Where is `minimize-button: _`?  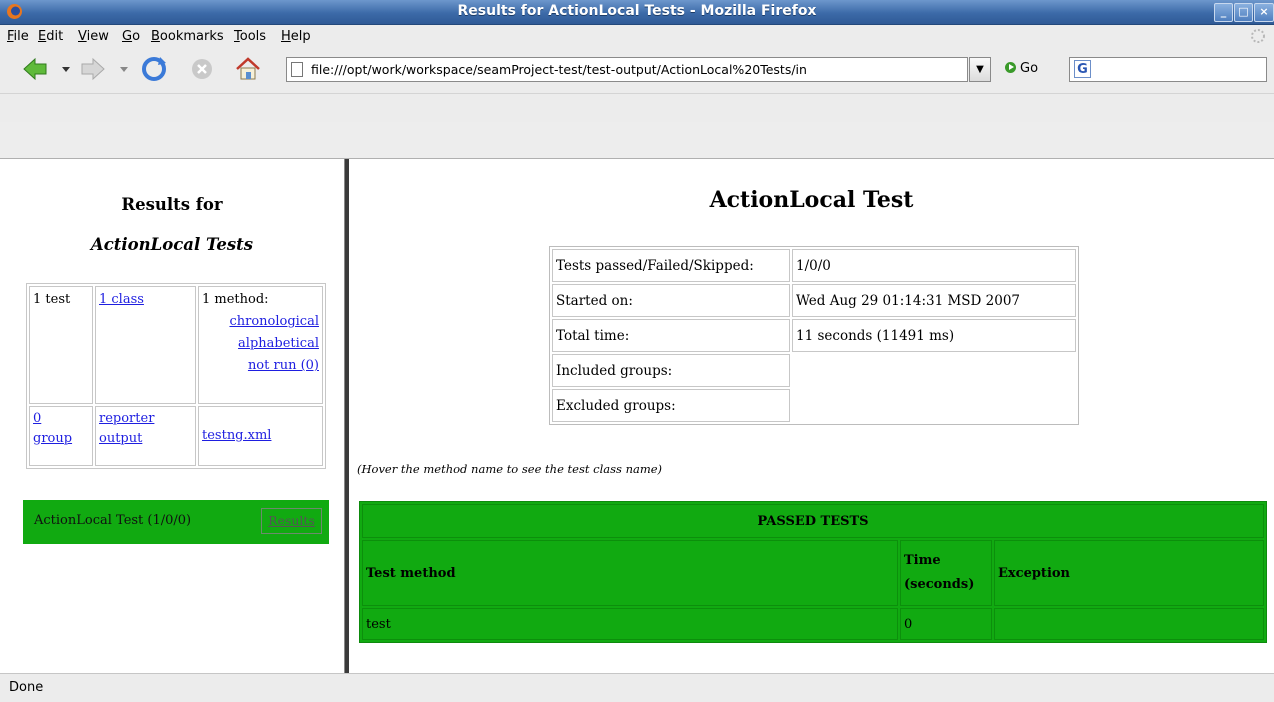
minimize-button: _ is located at coordinates (1223, 12).